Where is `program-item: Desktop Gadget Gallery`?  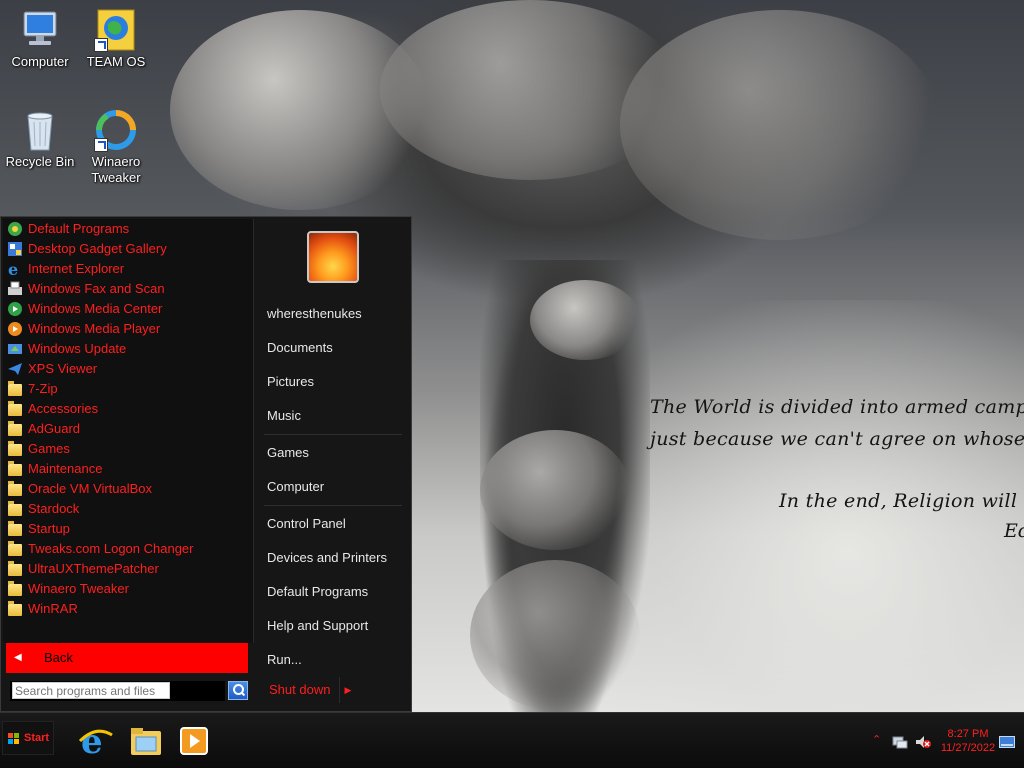 program-item: Desktop Gadget Gallery is located at coordinates (128, 249).